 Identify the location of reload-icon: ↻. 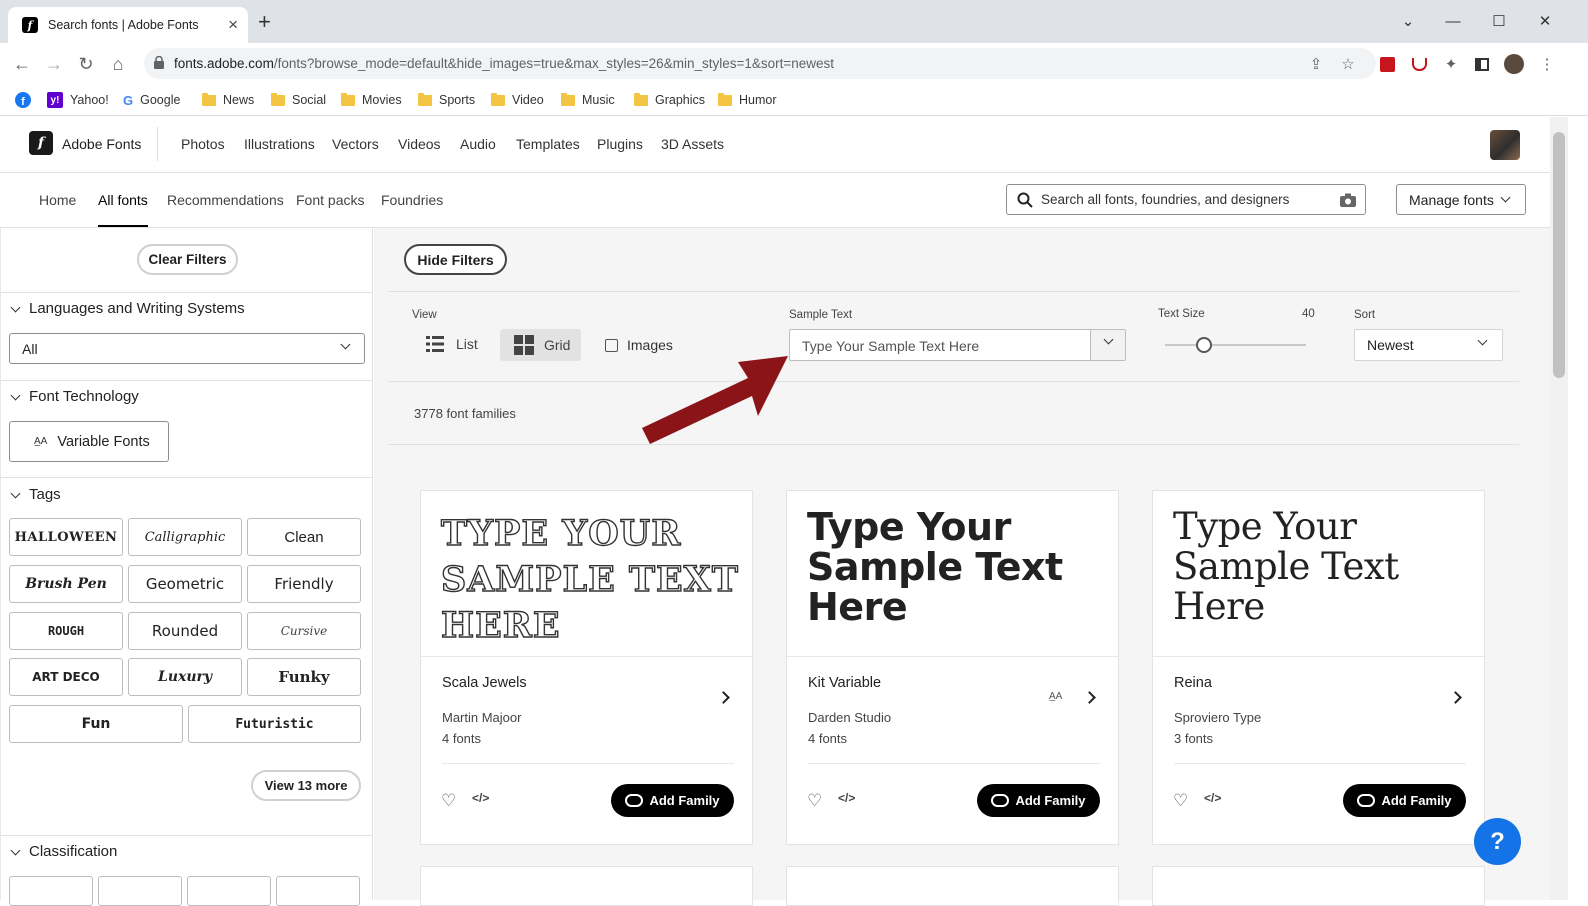
(86, 64).